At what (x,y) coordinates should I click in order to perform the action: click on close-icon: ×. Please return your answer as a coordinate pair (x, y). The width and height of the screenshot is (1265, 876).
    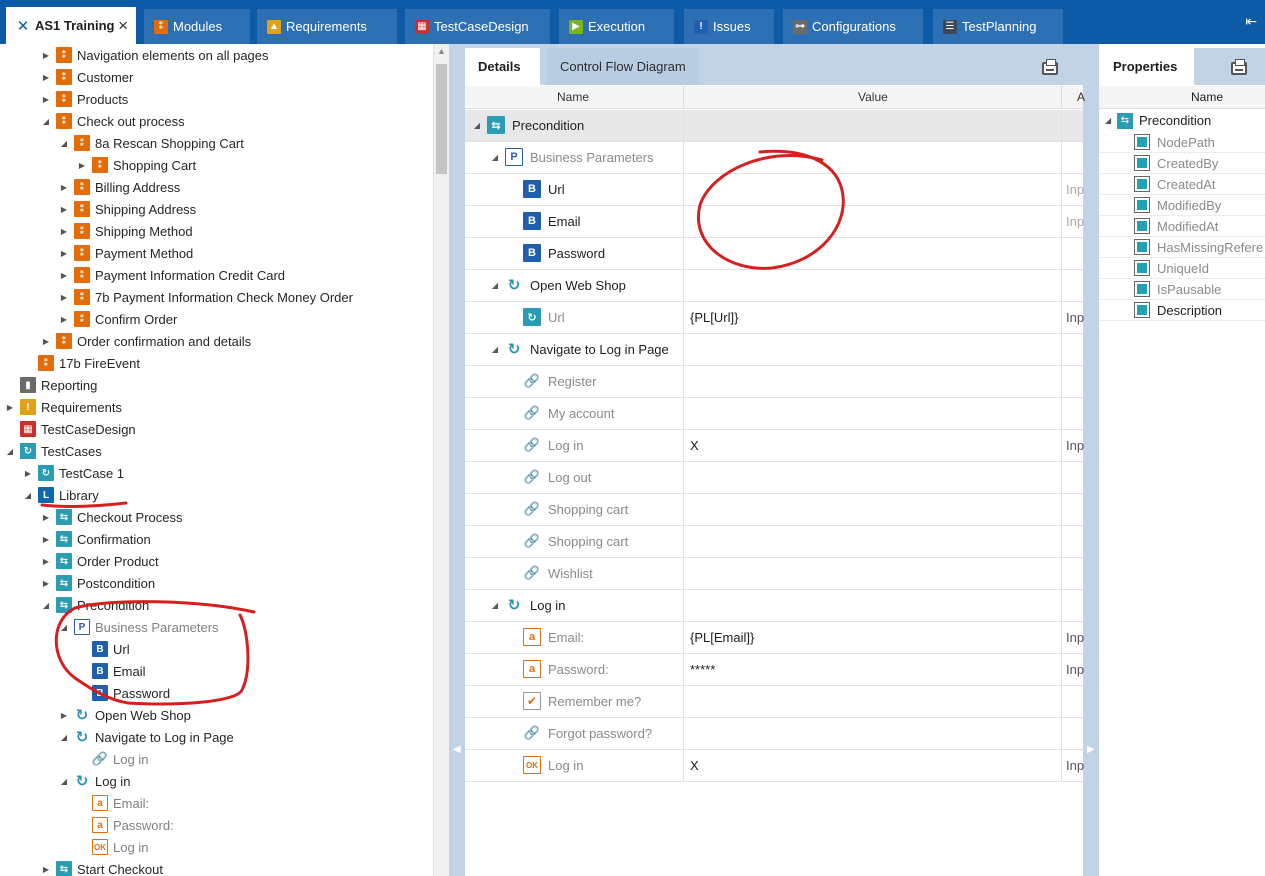
    Looking at the image, I should click on (123, 26).